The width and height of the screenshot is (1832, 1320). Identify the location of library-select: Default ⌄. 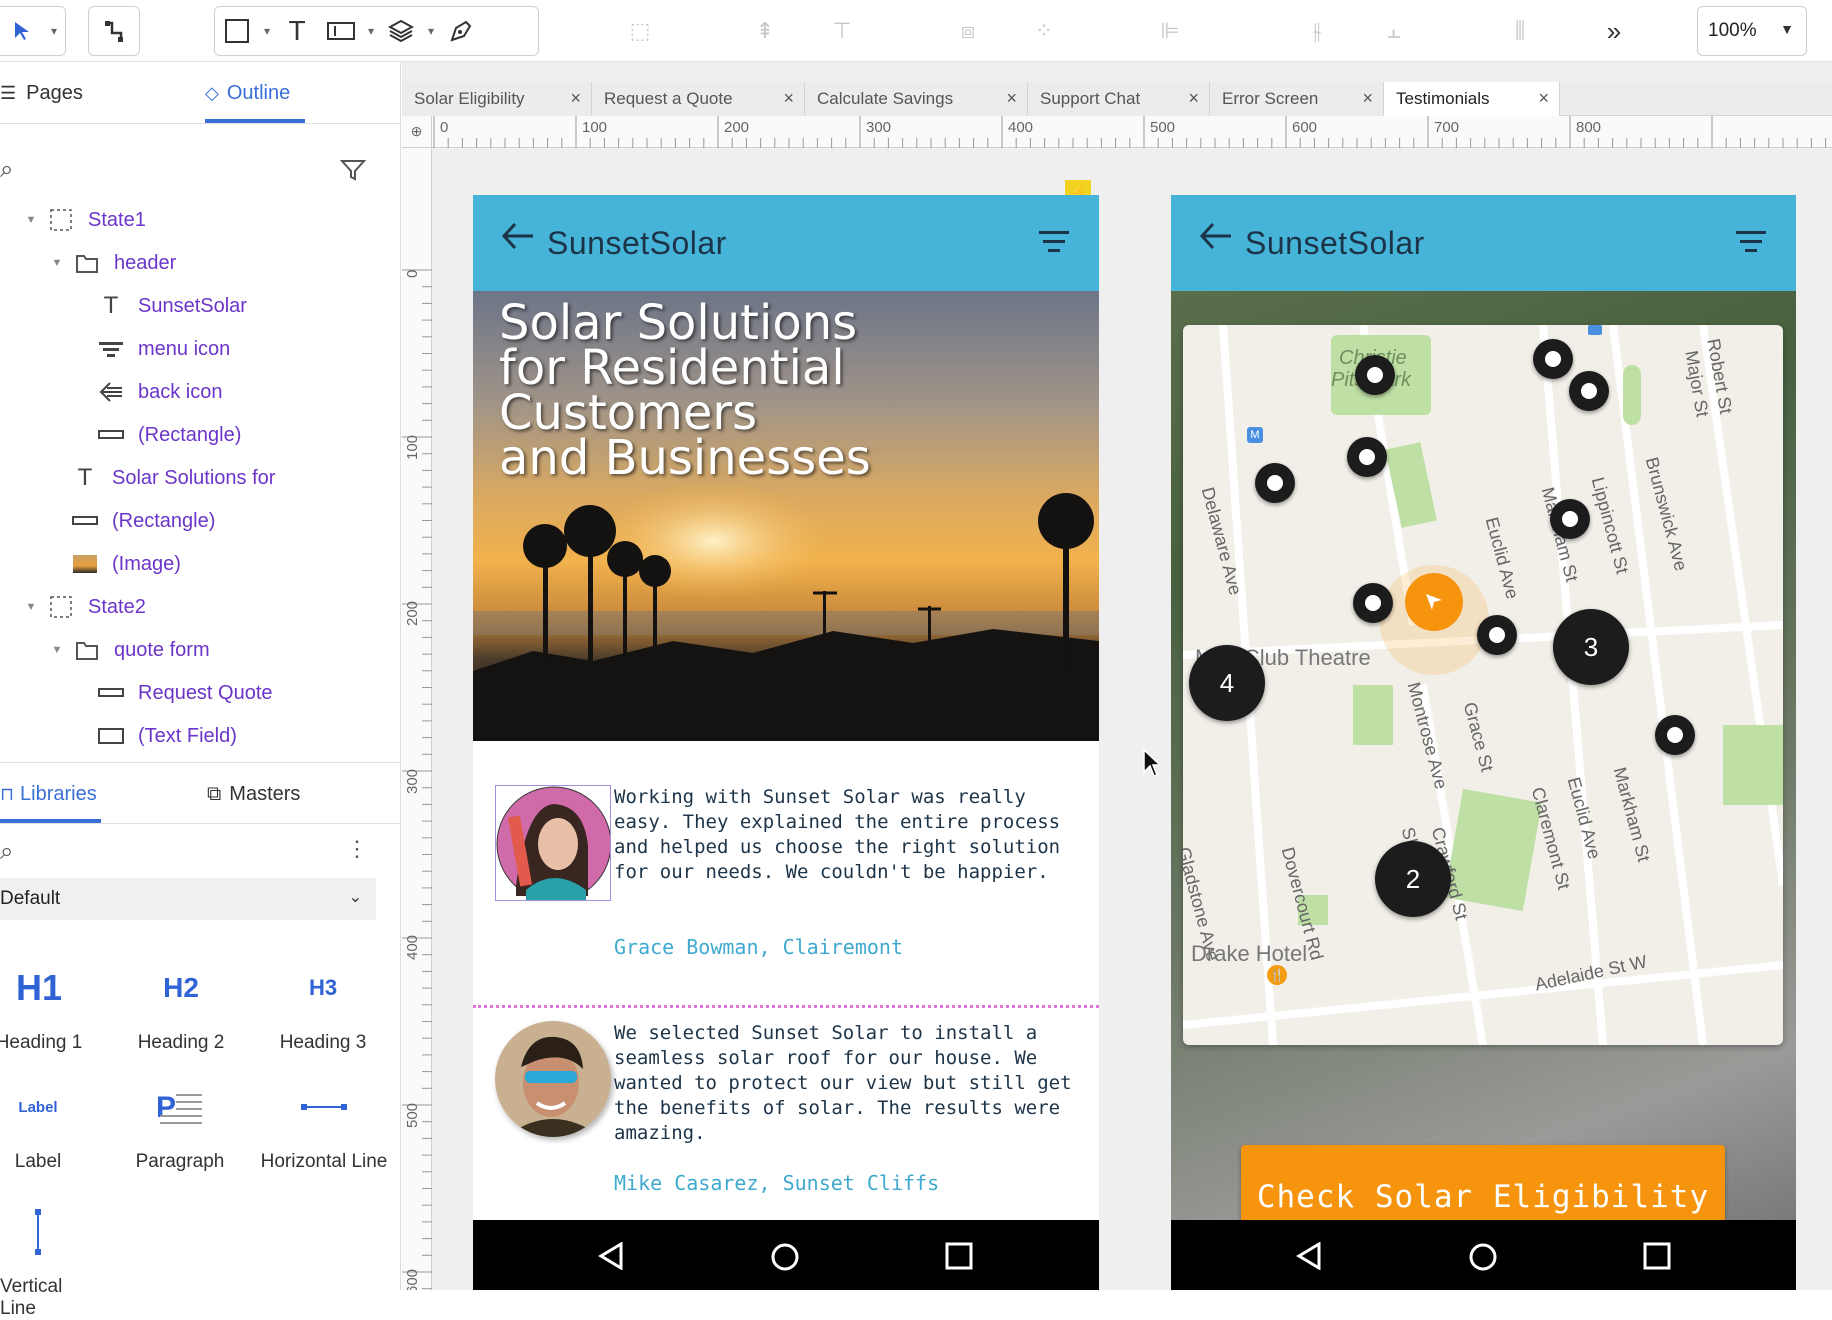
(188, 899).